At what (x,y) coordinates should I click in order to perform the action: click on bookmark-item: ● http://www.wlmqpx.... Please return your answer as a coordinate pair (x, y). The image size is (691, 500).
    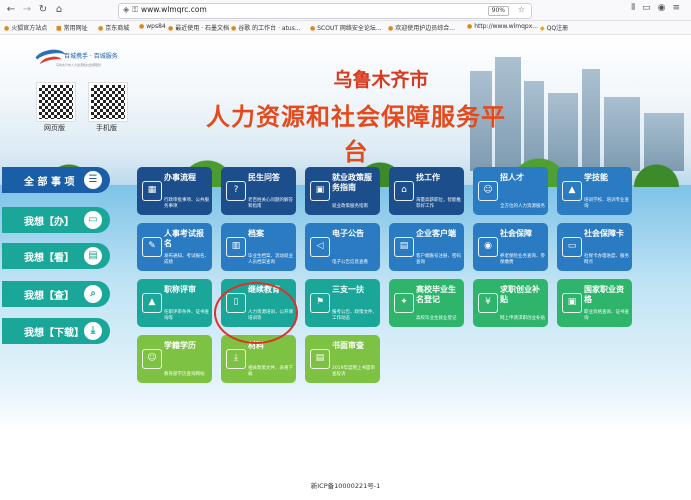
    Looking at the image, I should click on (502, 26).